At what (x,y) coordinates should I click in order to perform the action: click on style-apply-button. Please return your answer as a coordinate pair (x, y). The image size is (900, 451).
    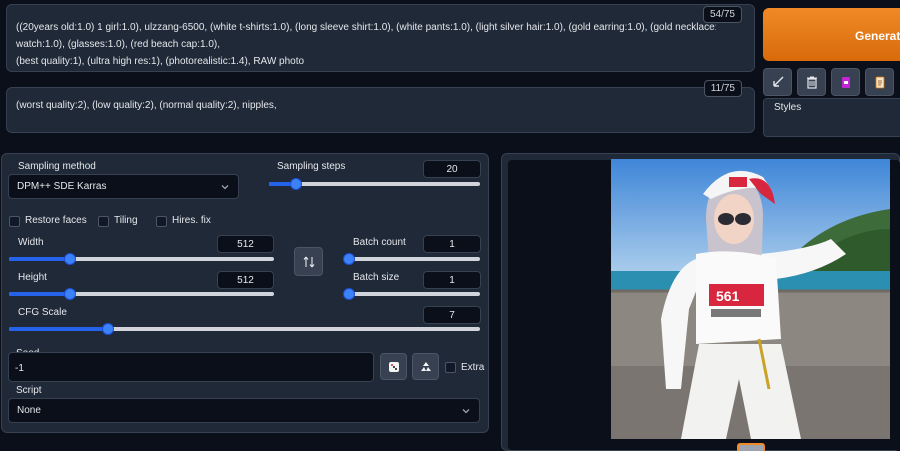
    Looking at the image, I should click on (845, 82).